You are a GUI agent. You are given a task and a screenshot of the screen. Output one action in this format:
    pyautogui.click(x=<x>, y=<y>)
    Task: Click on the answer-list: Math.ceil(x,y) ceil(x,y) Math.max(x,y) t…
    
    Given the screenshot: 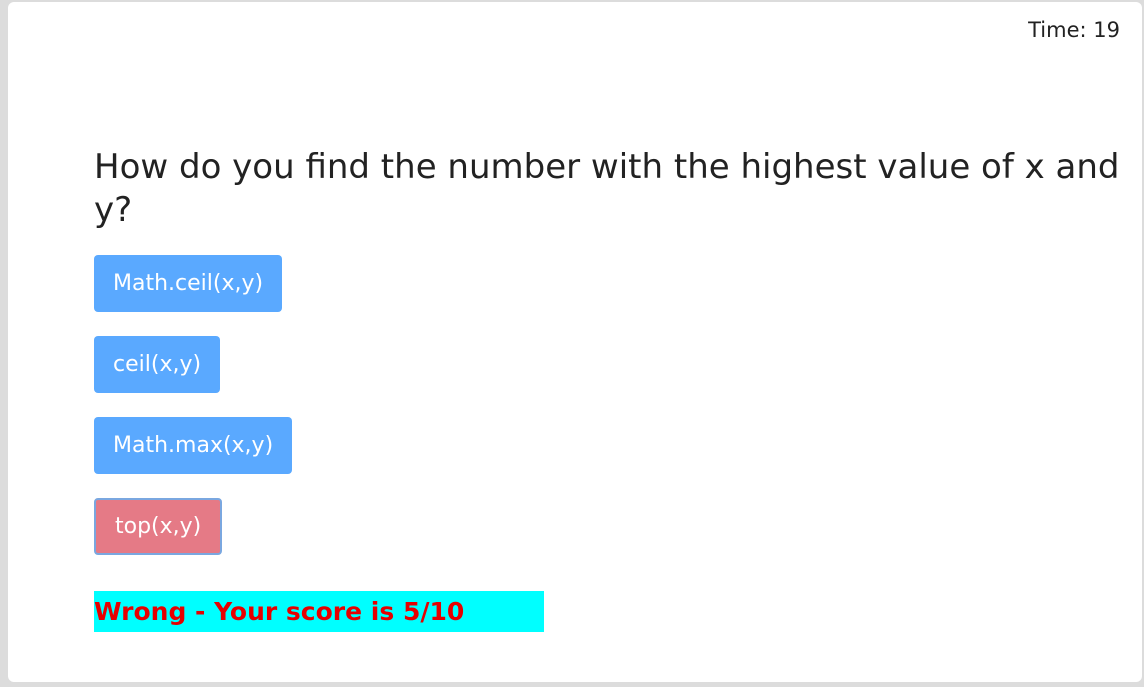 What is the action you would take?
    pyautogui.click(x=193, y=417)
    